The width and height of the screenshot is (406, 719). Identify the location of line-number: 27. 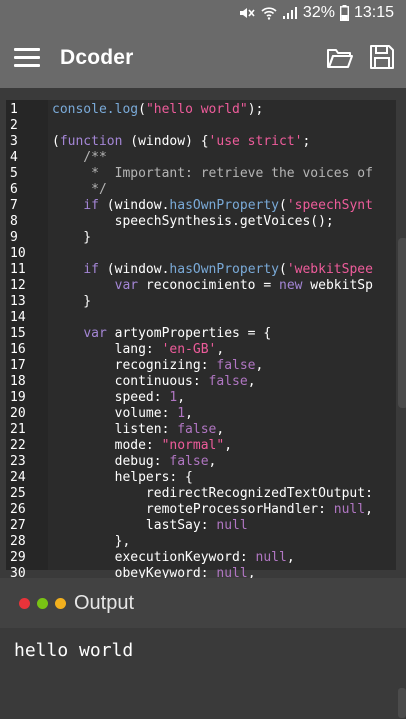
(18, 525).